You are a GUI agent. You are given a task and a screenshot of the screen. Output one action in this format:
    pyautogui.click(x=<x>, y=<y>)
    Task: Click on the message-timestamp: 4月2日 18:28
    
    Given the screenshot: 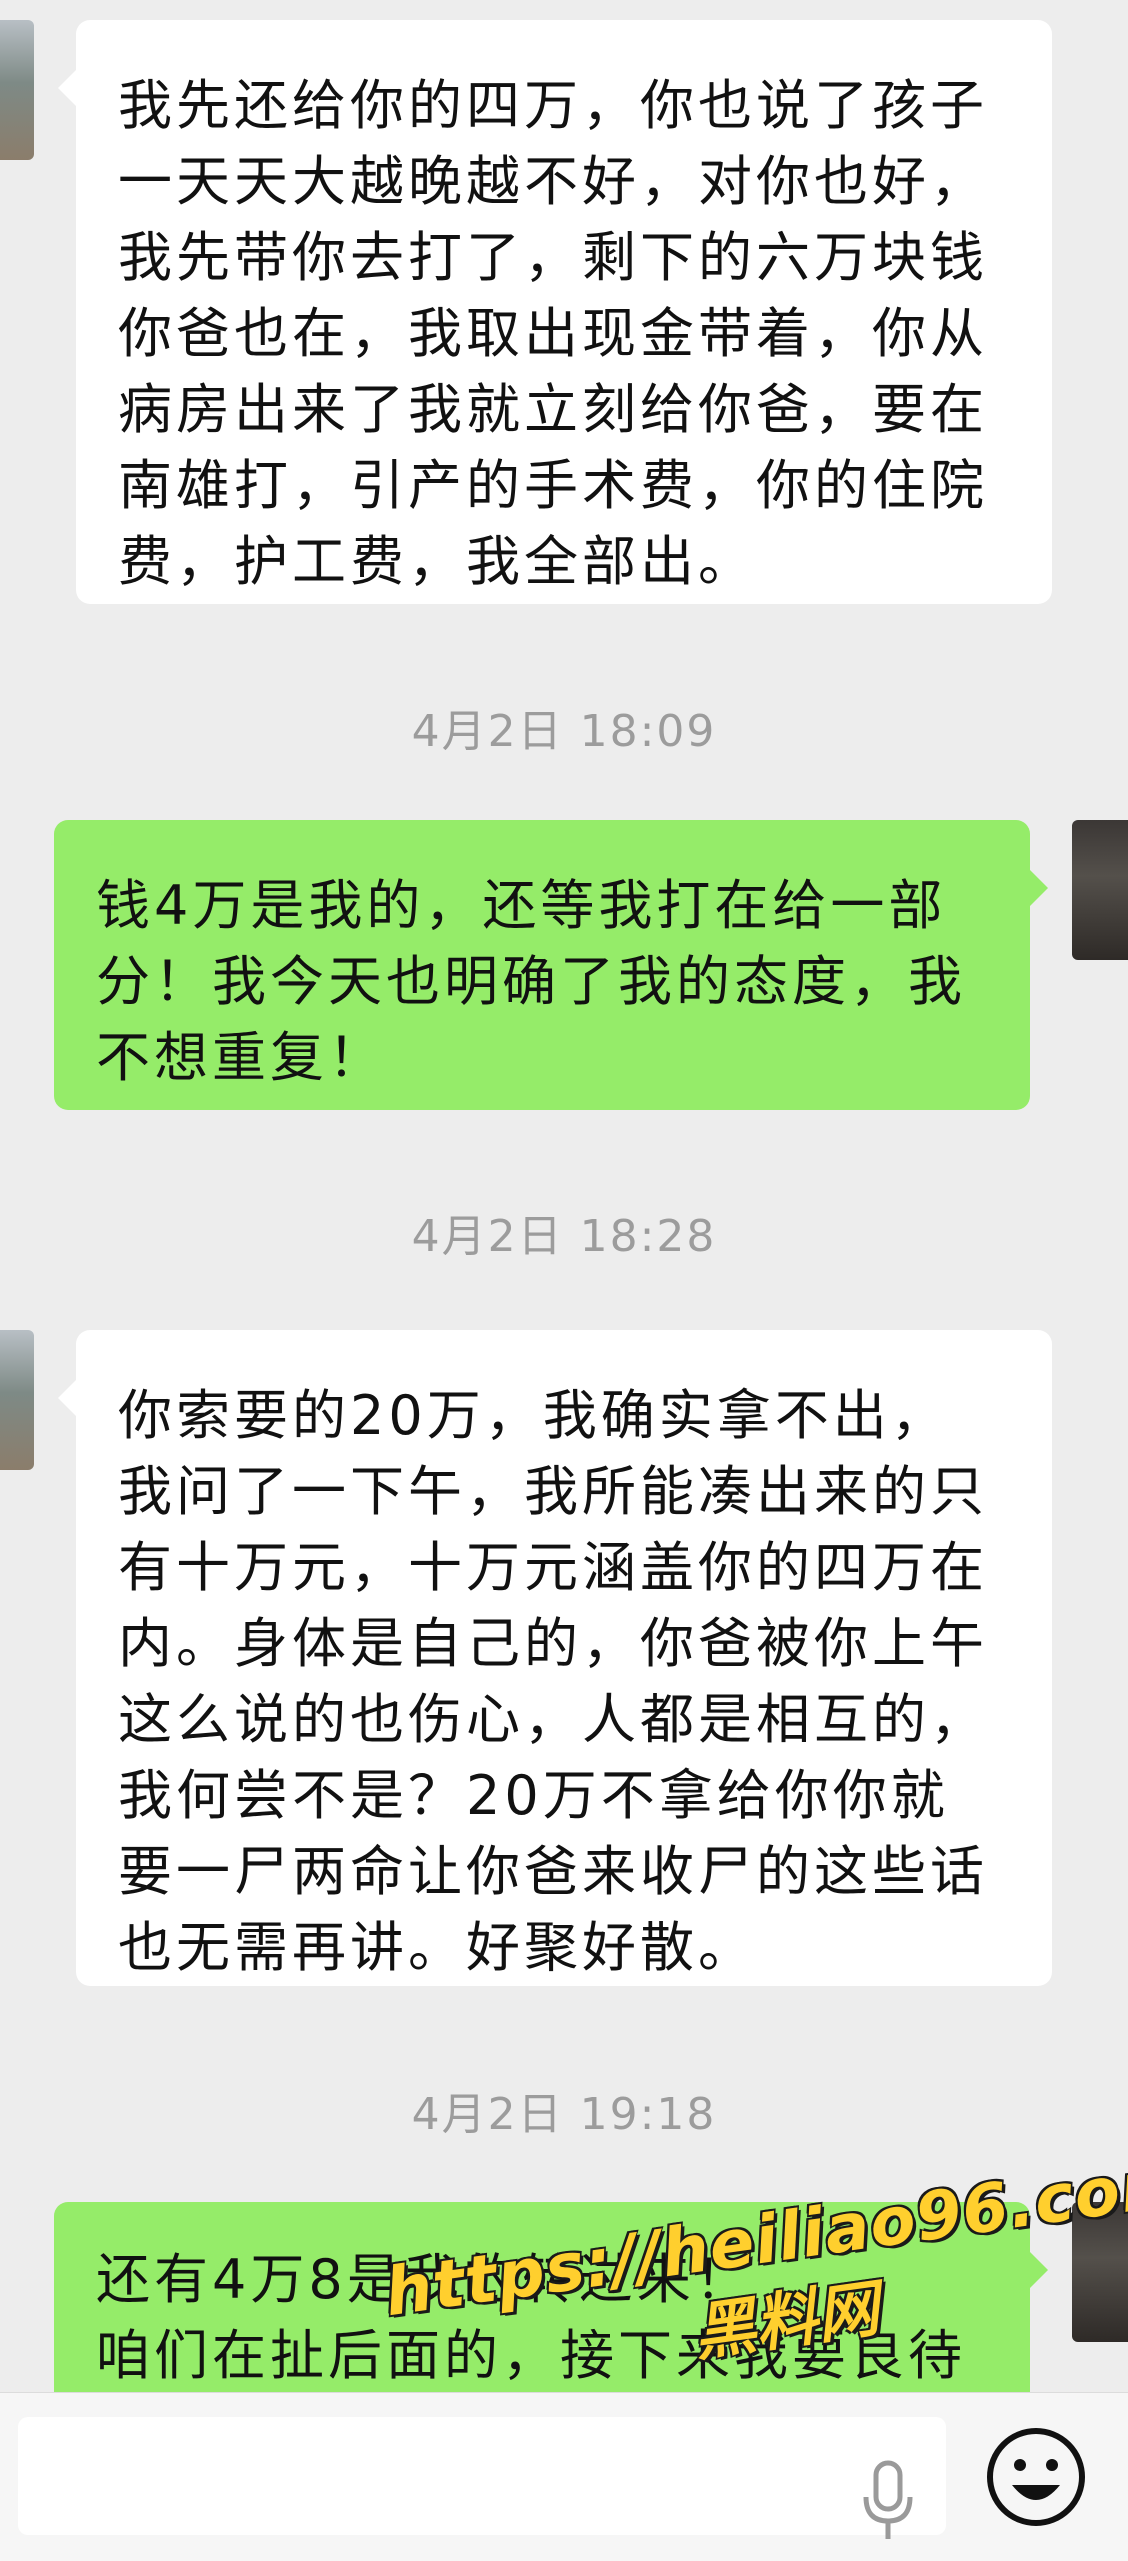 What is the action you would take?
    pyautogui.click(x=564, y=1236)
    